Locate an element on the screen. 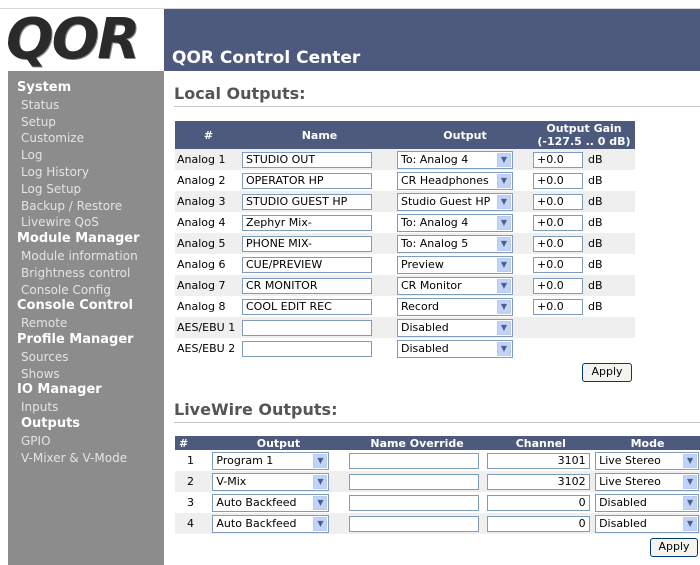 The width and height of the screenshot is (700, 565). sidebar-item-remote: Remote is located at coordinates (86, 323).